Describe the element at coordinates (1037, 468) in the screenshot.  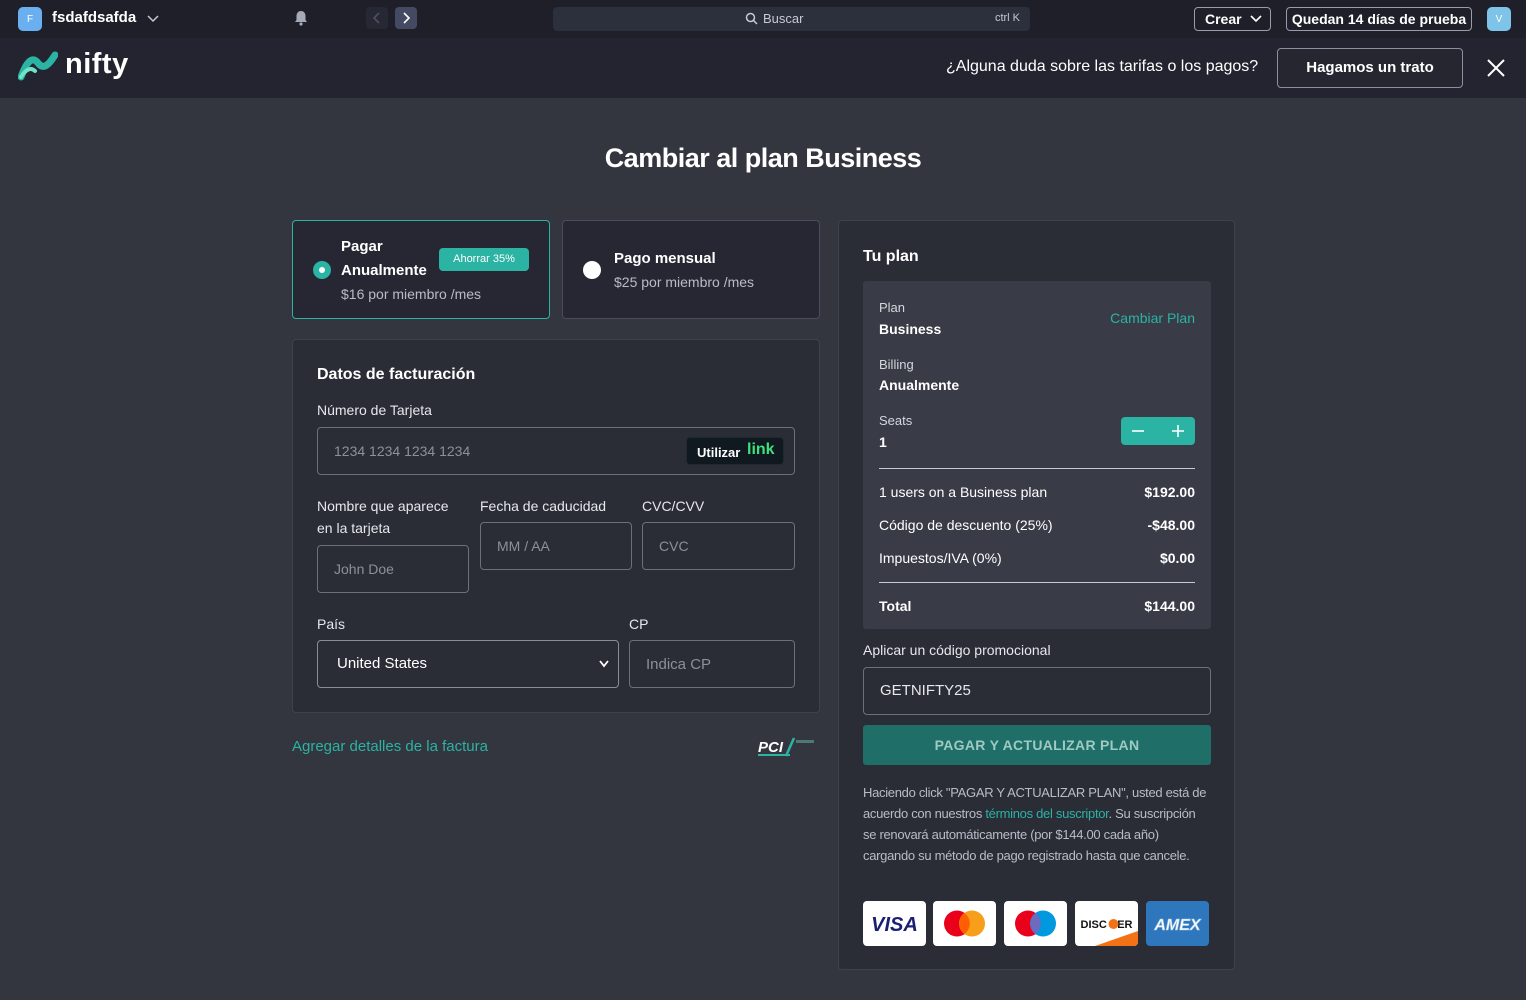
I see `summary-divider` at that location.